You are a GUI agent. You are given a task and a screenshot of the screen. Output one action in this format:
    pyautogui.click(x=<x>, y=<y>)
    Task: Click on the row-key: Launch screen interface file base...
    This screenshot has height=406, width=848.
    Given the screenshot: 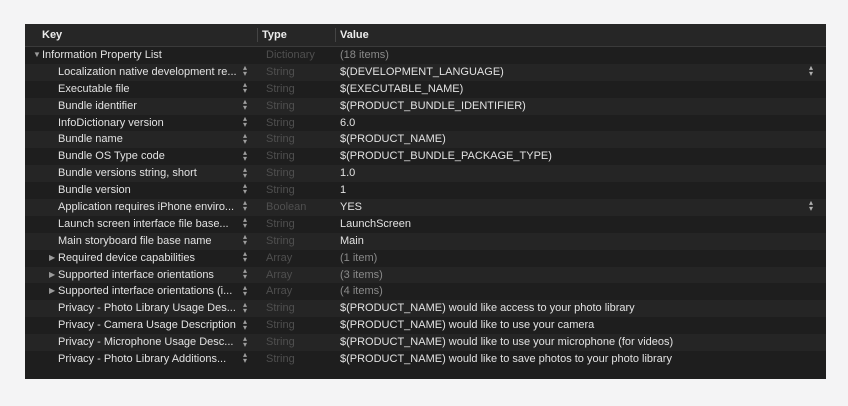 What is the action you would take?
    pyautogui.click(x=149, y=224)
    